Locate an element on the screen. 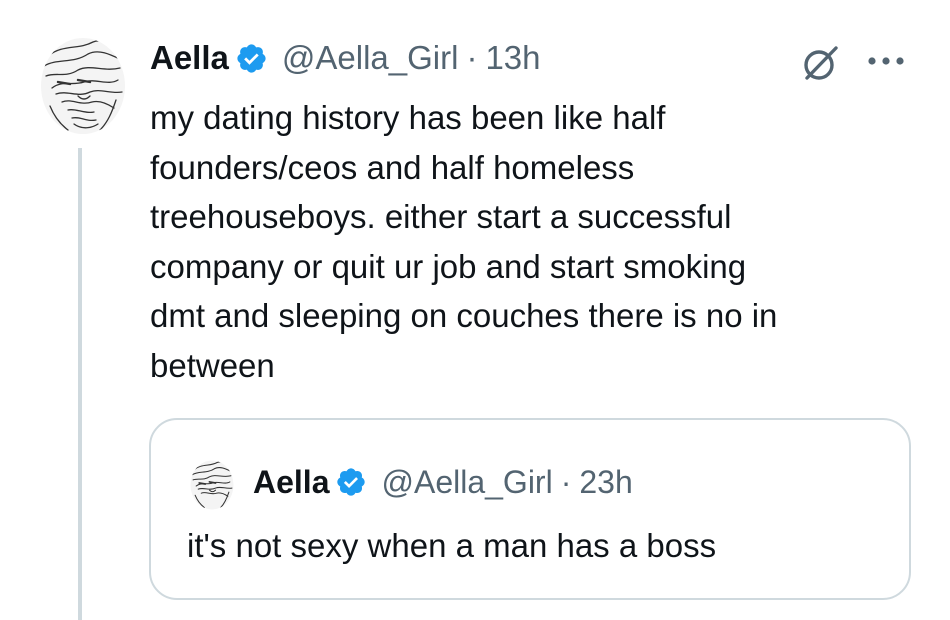 The image size is (950, 620). author-avatar is located at coordinates (83, 86).